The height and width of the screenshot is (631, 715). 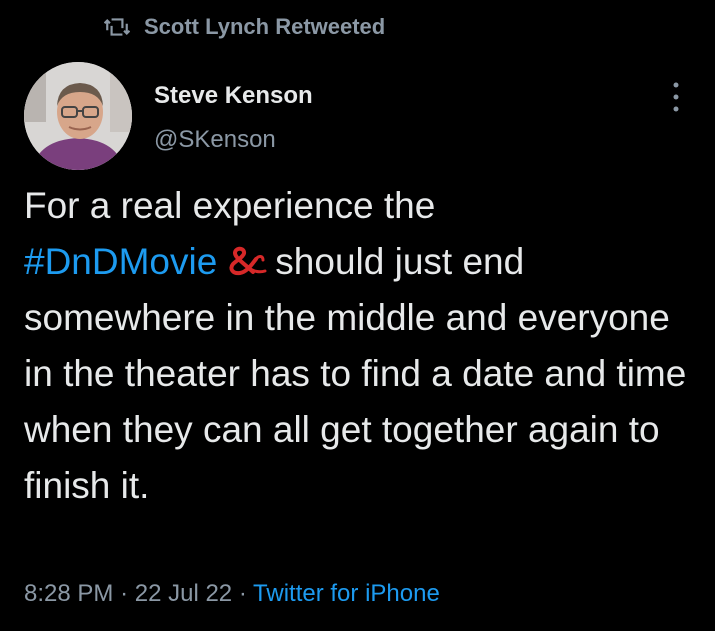 What do you see at coordinates (230, 205) in the screenshot?
I see `tweet-text-line1: For a real experience the` at bounding box center [230, 205].